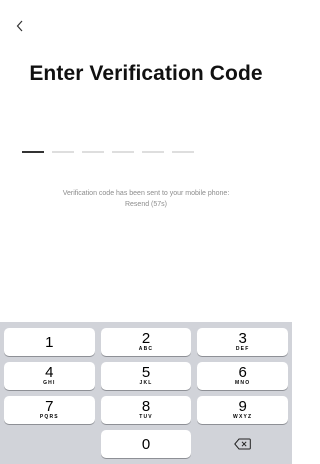 This screenshot has height=464, width=320. I want to click on key-1: 1, so click(49, 342).